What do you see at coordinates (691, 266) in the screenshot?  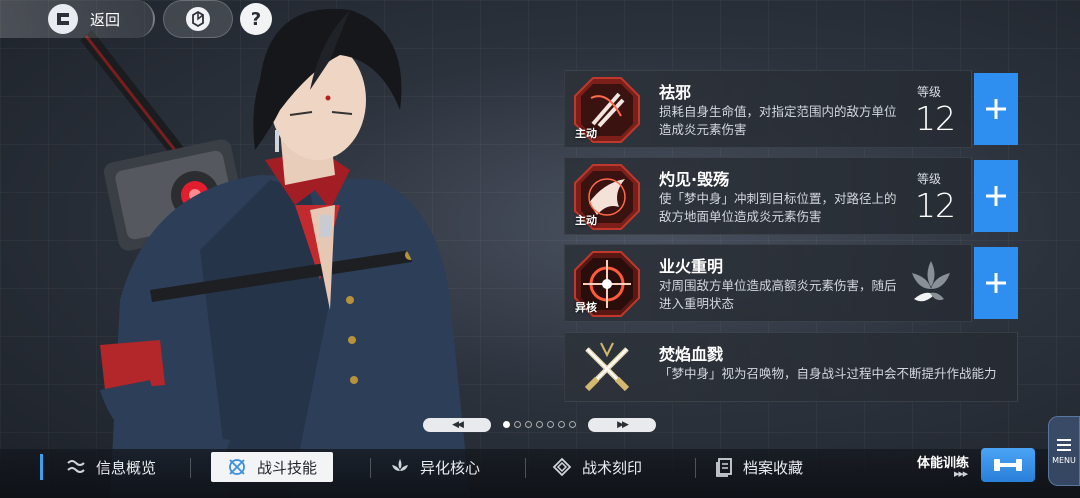 I see `skill-name: 业火重明` at bounding box center [691, 266].